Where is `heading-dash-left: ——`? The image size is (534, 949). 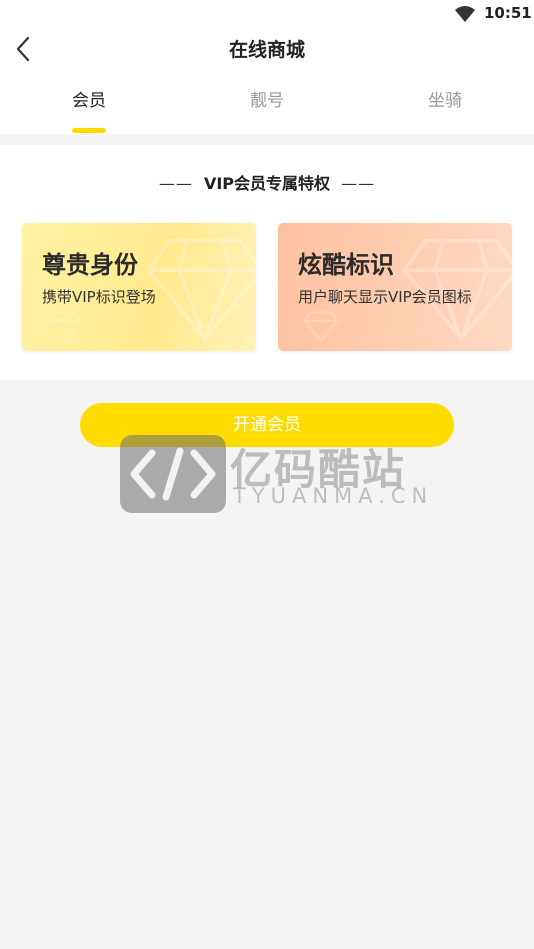 heading-dash-left: —— is located at coordinates (175, 183).